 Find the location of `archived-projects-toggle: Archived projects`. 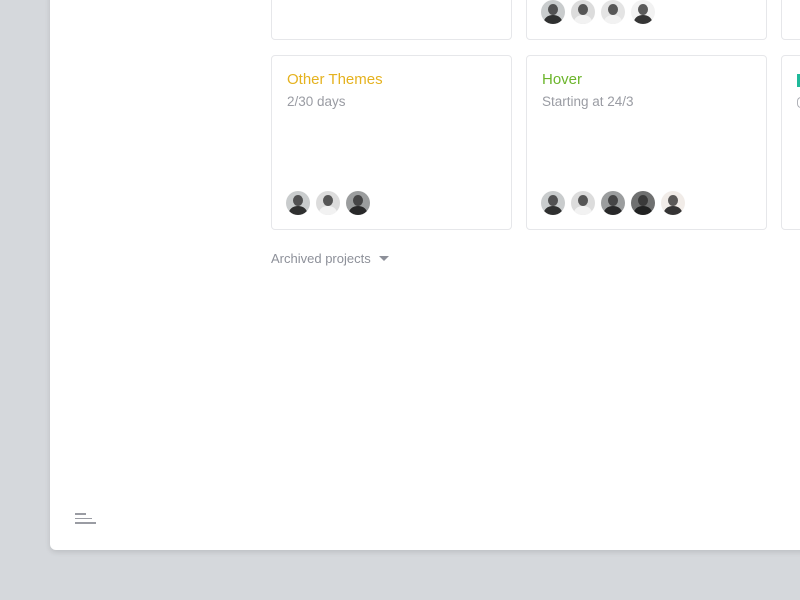

archived-projects-toggle: Archived projects is located at coordinates (330, 258).